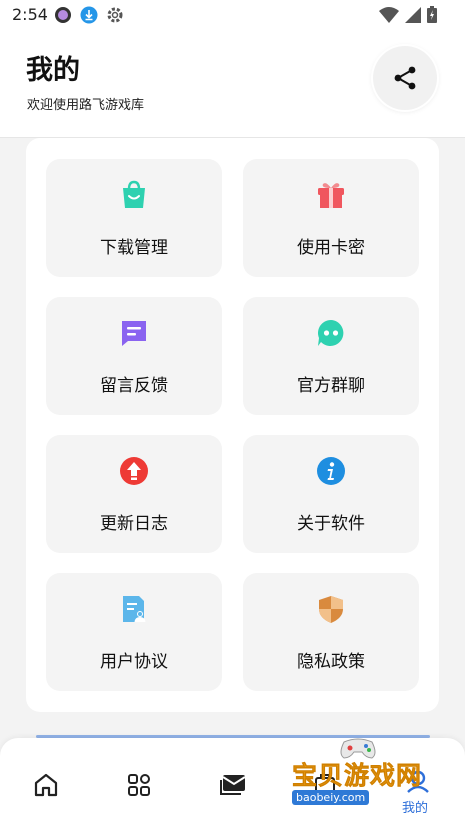 This screenshot has width=465, height=827. What do you see at coordinates (232, 84) in the screenshot?
I see `page-header: 我的 欢迎使用路飞游戏库` at bounding box center [232, 84].